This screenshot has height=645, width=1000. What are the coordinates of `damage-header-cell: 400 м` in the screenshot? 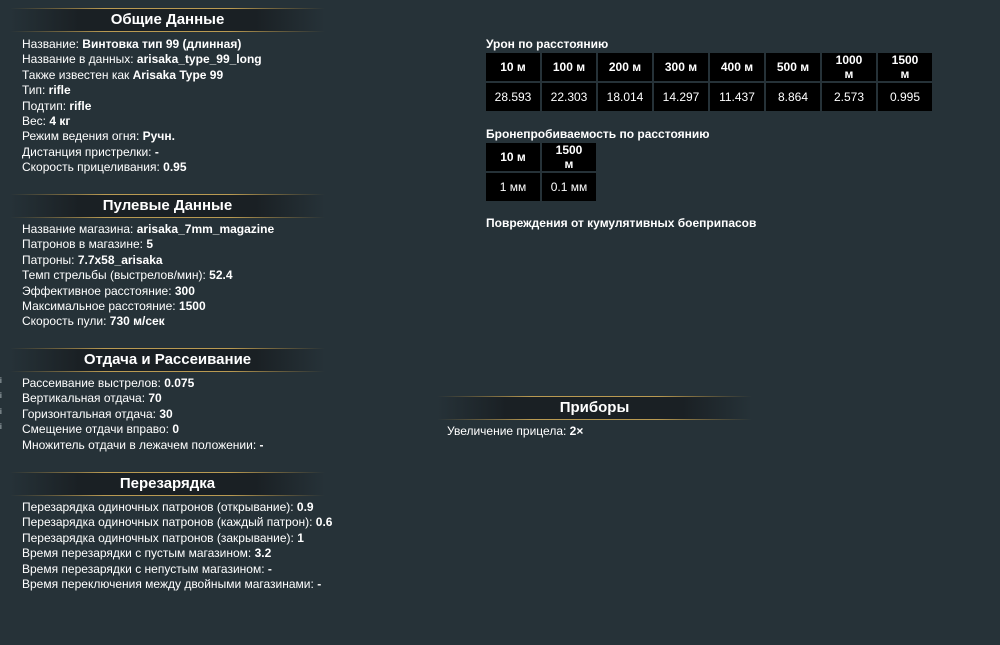 It's located at (737, 67).